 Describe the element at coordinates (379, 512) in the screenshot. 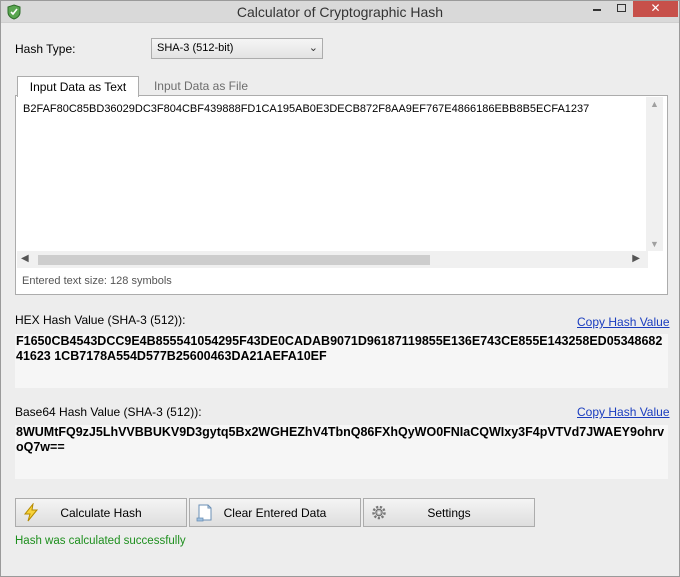

I see `gear-icon` at that location.